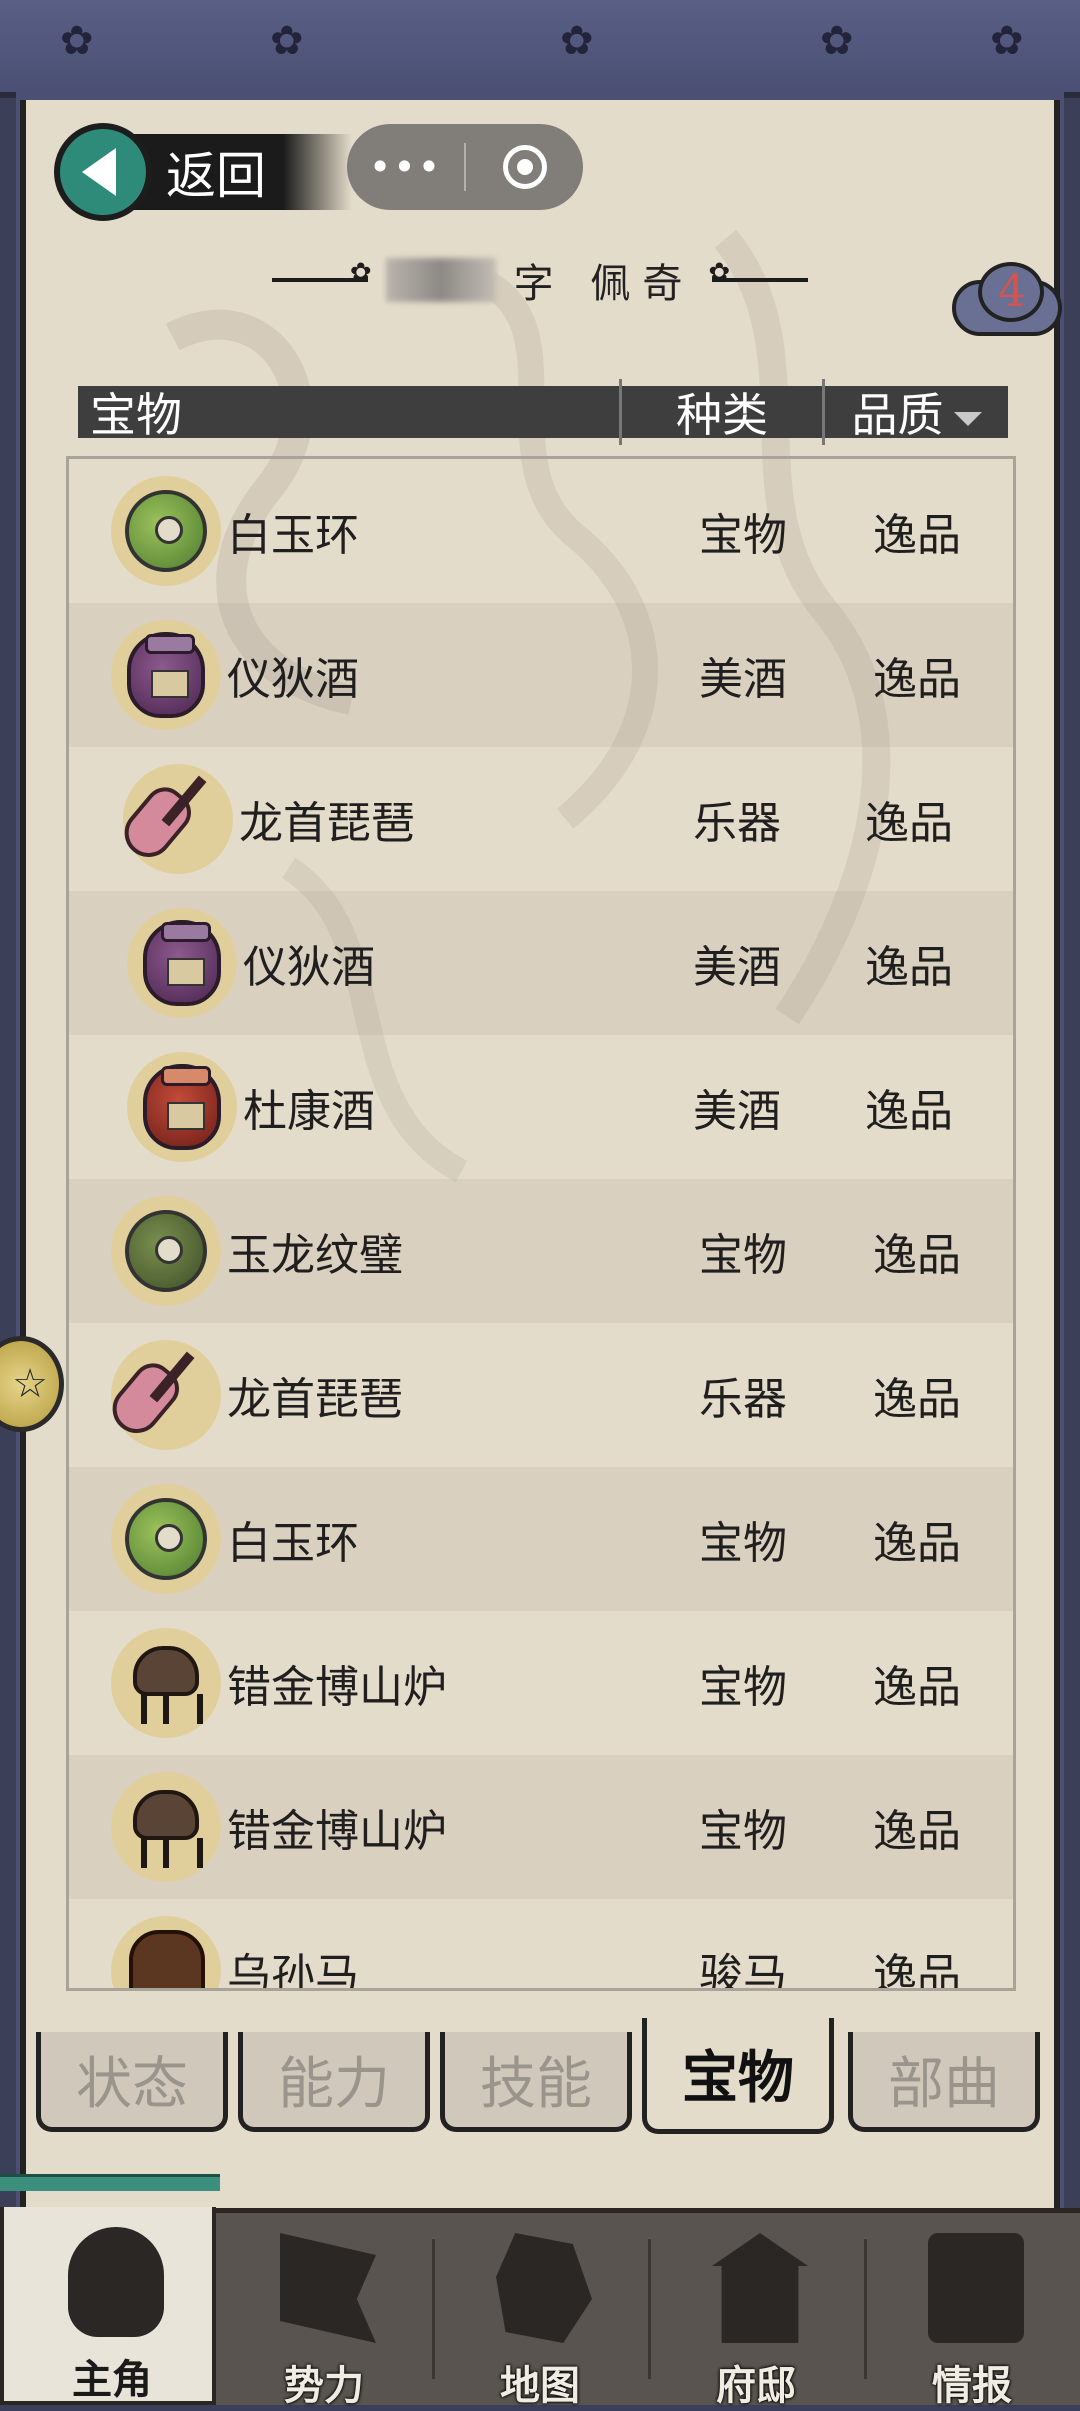 This screenshot has height=2411, width=1080. What do you see at coordinates (760, 2288) in the screenshot?
I see `mansion-icon` at bounding box center [760, 2288].